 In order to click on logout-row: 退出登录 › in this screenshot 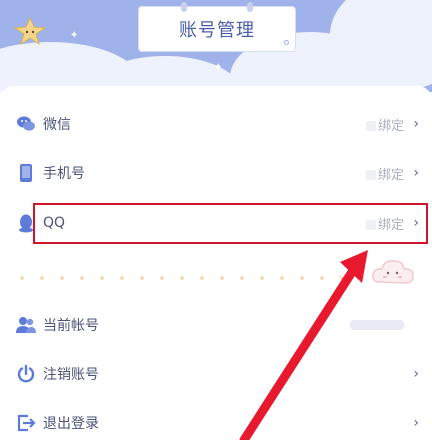, I will do `click(216, 422)`.